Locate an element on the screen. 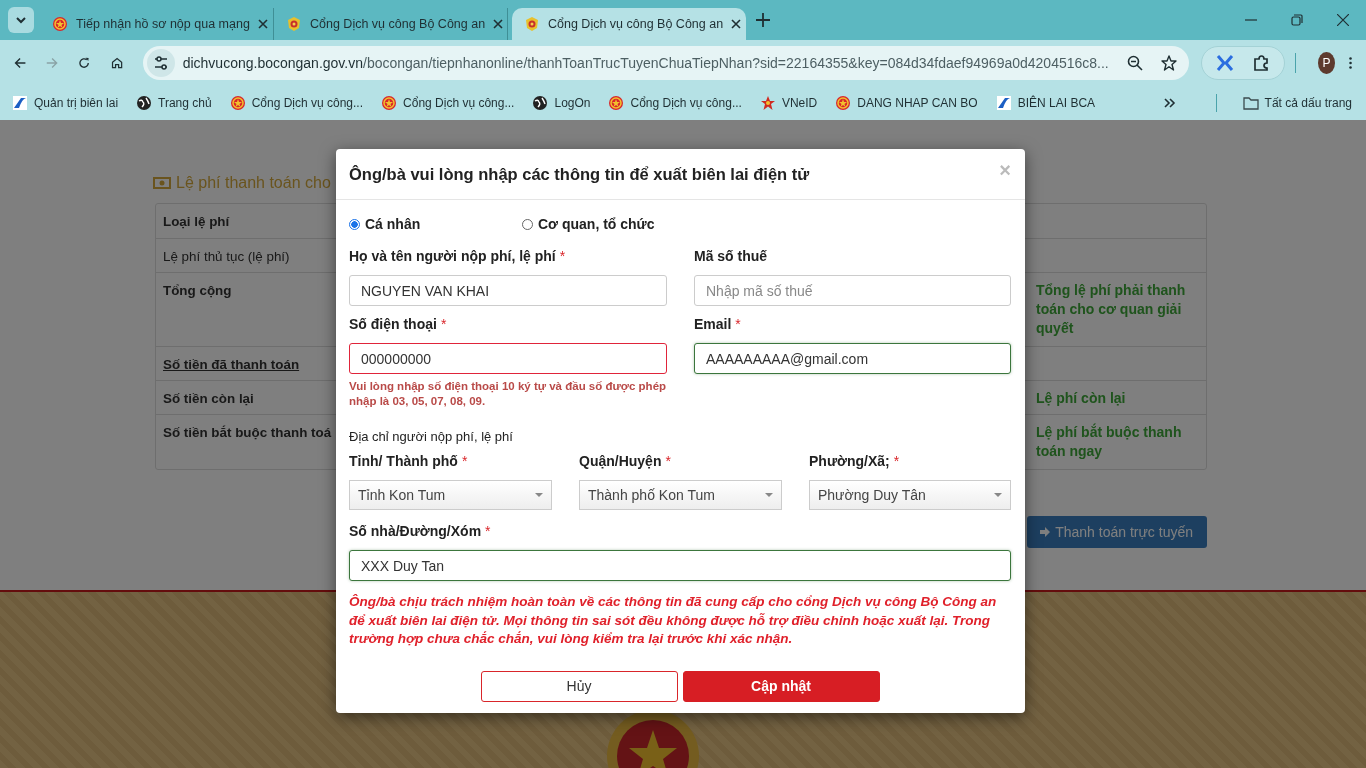 This screenshot has height=768, width=1366. section-label: Địa chỉ người nộp phí, lệ phí is located at coordinates (431, 436).